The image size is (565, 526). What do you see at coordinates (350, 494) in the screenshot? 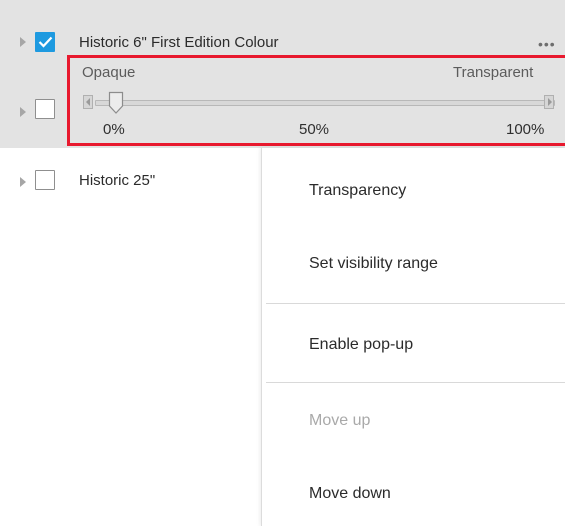
I see `menu-item-move-down: Move down` at bounding box center [350, 494].